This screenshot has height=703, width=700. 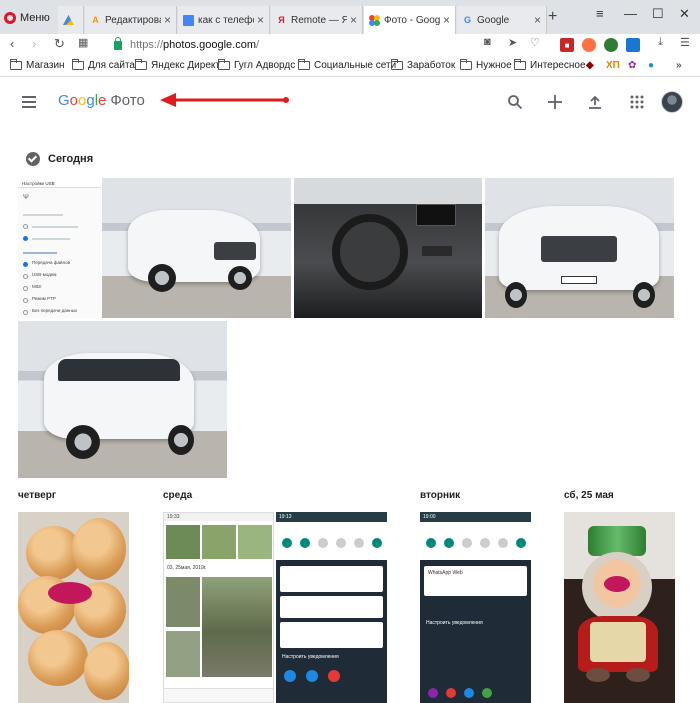 What do you see at coordinates (611, 45) in the screenshot?
I see `extension-circle-icon` at bounding box center [611, 45].